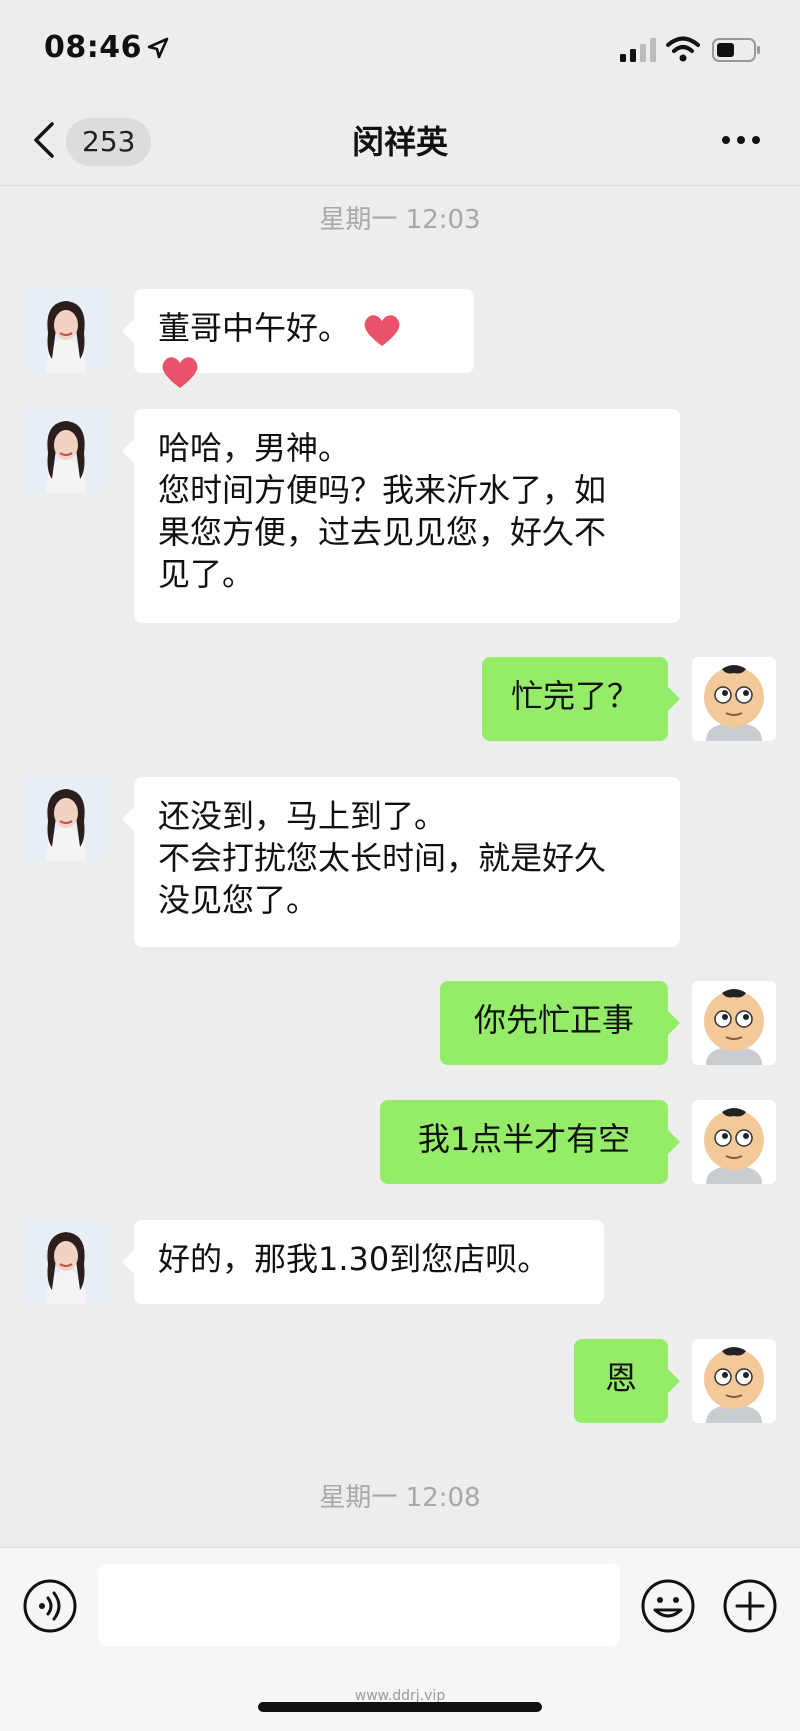 Image resolution: width=800 pixels, height=1731 pixels. I want to click on message-text: 忙完了？, so click(574, 696).